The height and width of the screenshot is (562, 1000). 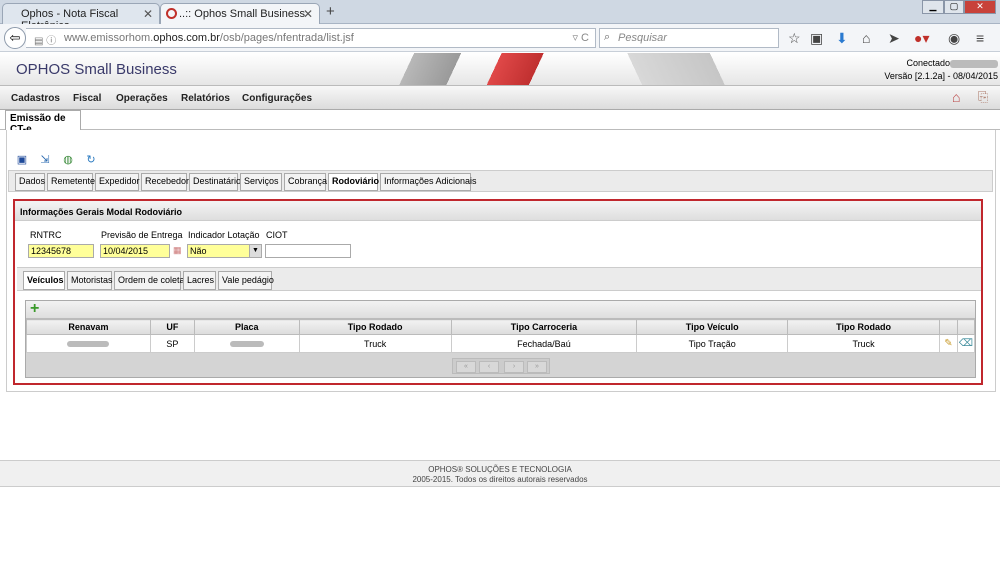 What do you see at coordinates (35, 98) in the screenshot?
I see `menu-cadastros: Cadastros` at bounding box center [35, 98].